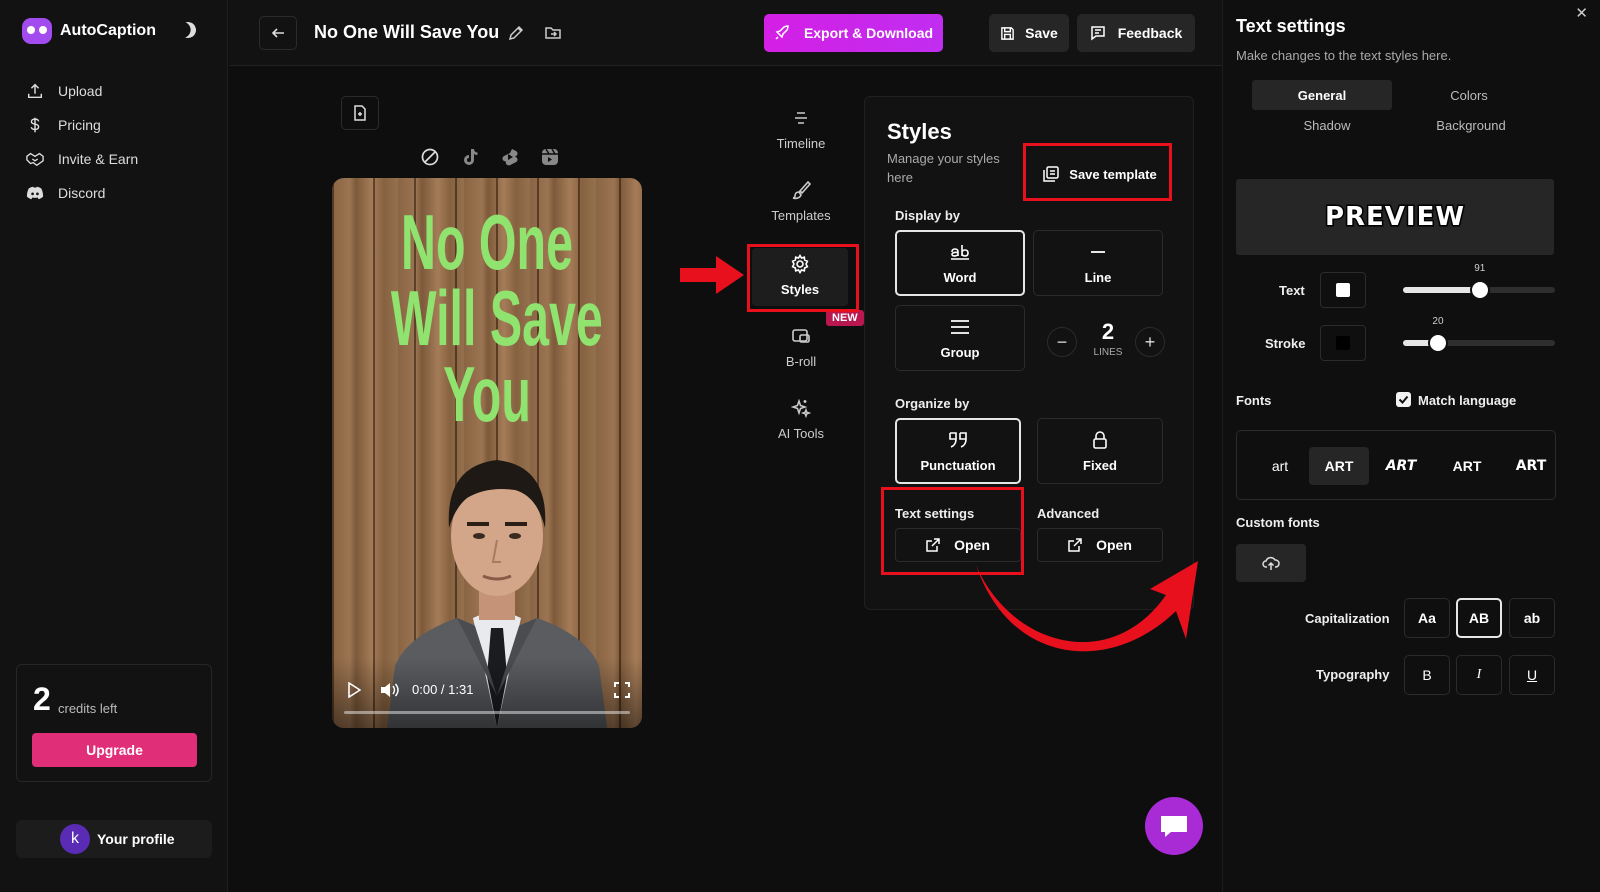 Image resolution: width=1600 pixels, height=892 pixels. Describe the element at coordinates (1062, 342) in the screenshot. I see `lines-decrease-button: −` at that location.